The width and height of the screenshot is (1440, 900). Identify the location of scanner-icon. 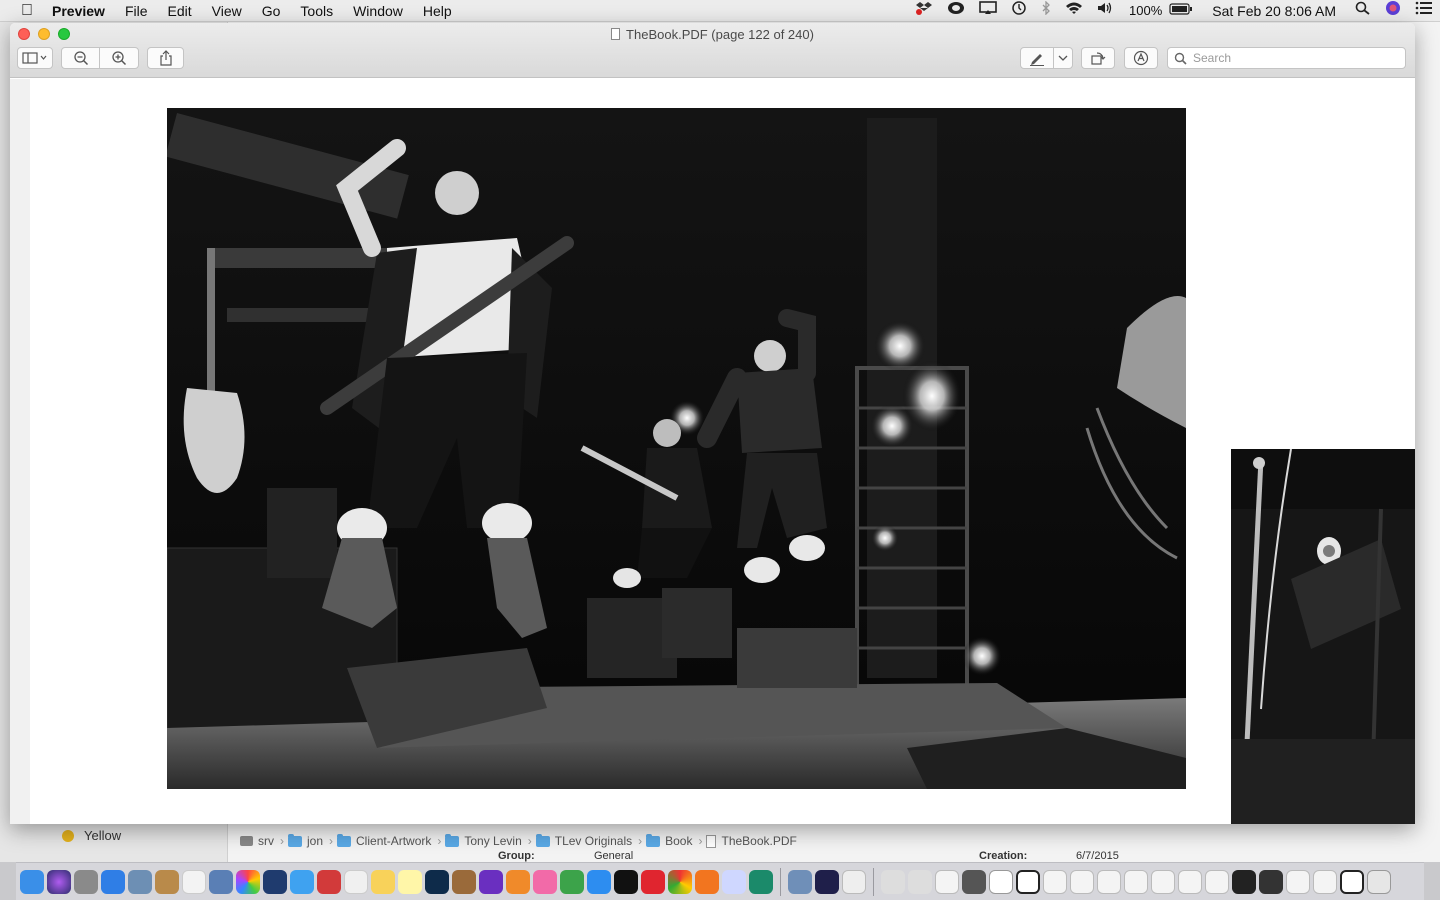
(800, 881).